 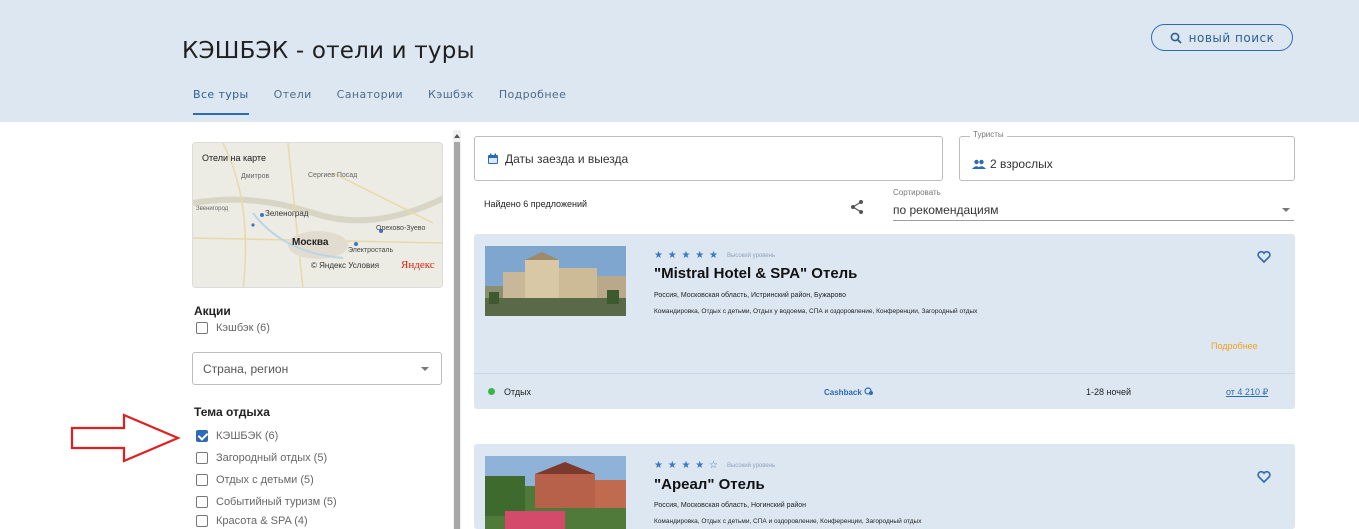 What do you see at coordinates (884, 391) in the screenshot?
I see `card-footer: Отдых Cashback 1-28 ночей от 4 210 ₽` at bounding box center [884, 391].